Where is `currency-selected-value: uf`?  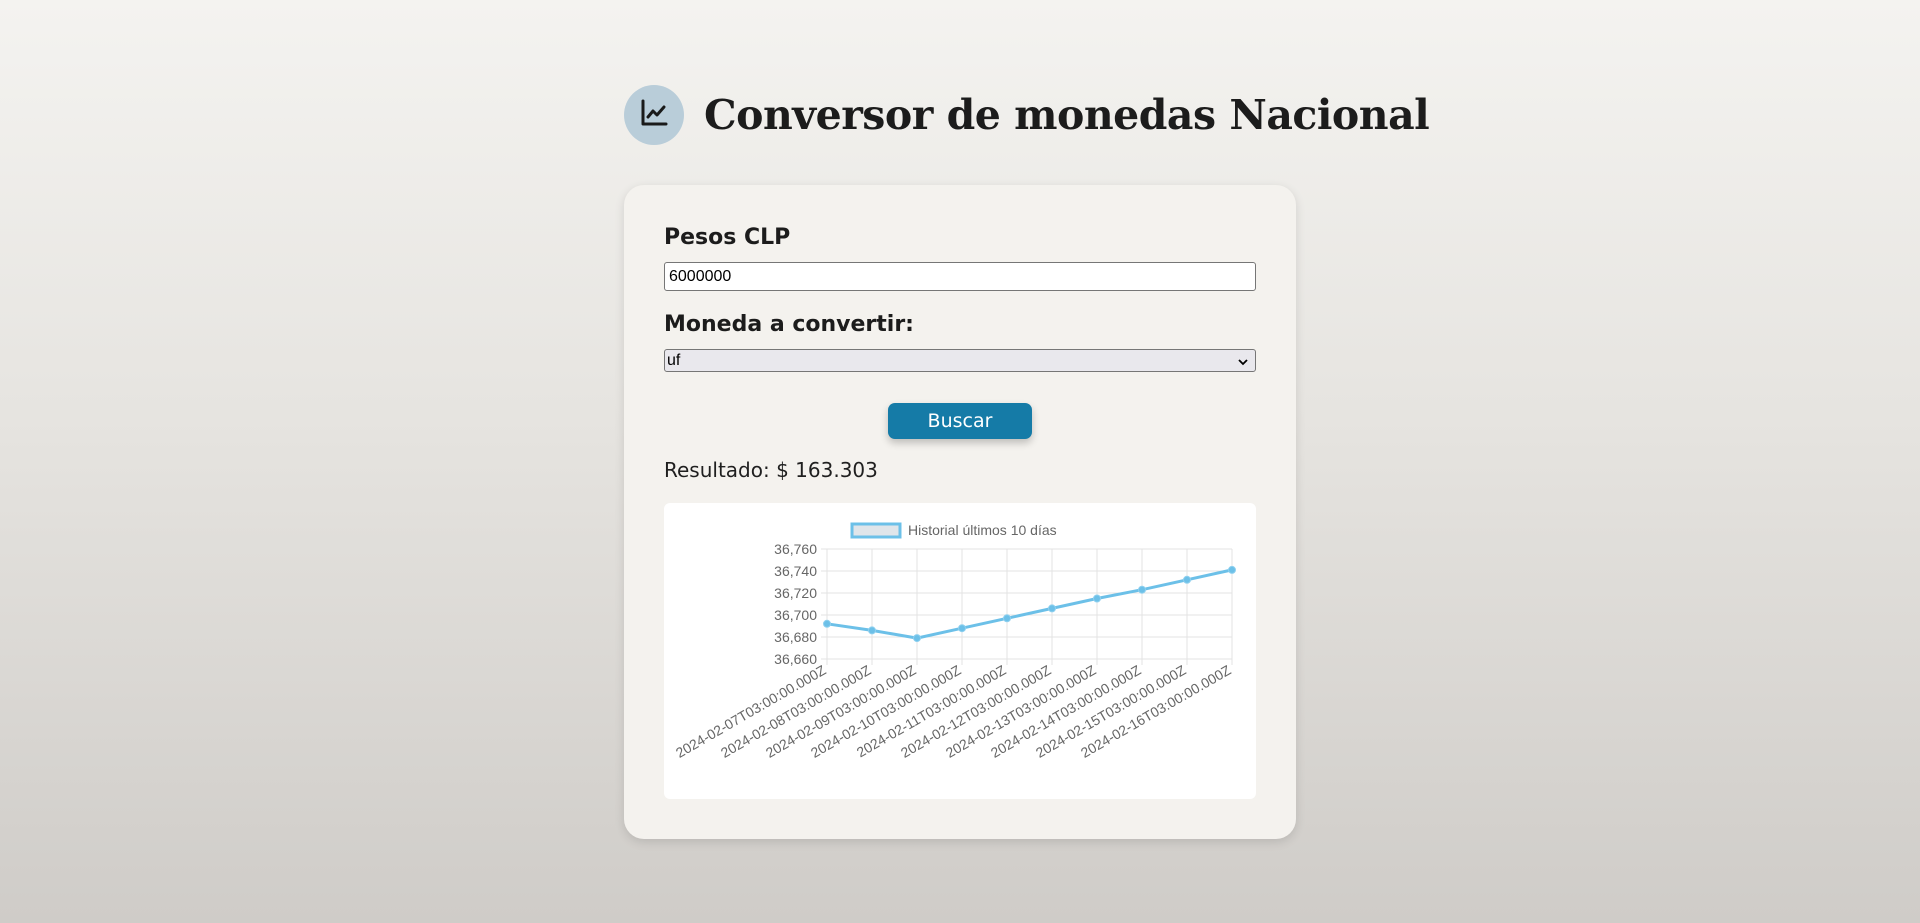
currency-selected-value: uf is located at coordinates (674, 360).